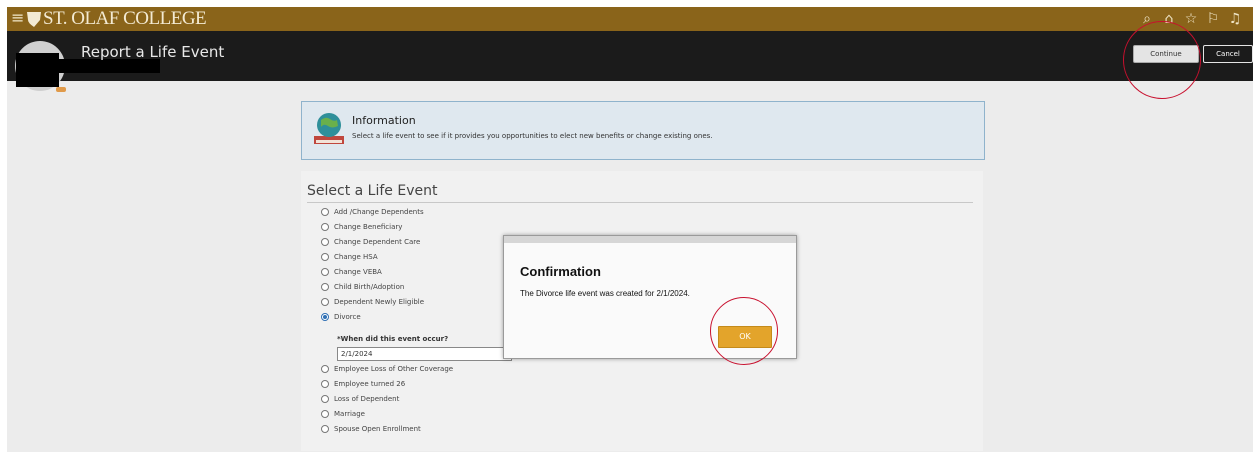 The width and height of the screenshot is (1253, 452). What do you see at coordinates (372, 191) in the screenshot?
I see `section-title: Select a Life Event` at bounding box center [372, 191].